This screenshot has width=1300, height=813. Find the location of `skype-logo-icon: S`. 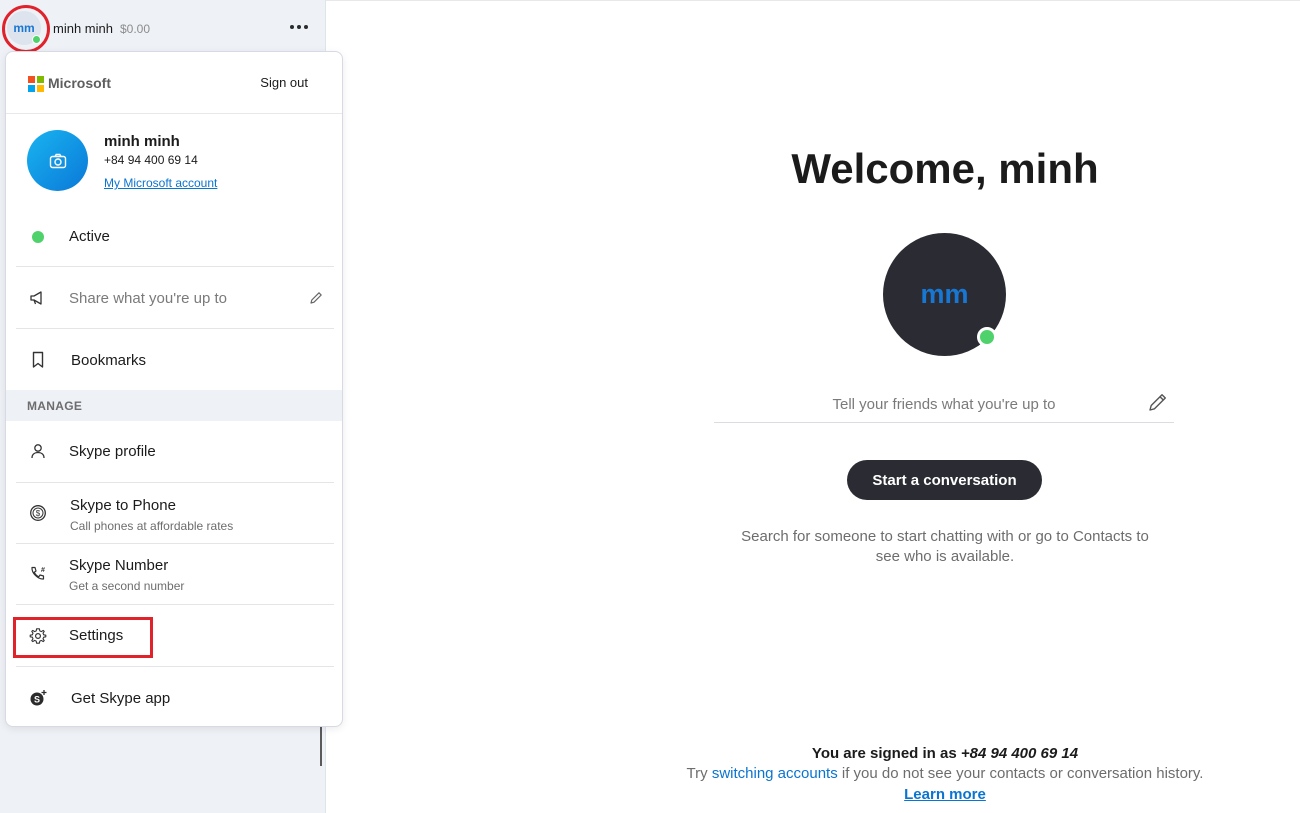

skype-logo-icon: S is located at coordinates (38, 698).